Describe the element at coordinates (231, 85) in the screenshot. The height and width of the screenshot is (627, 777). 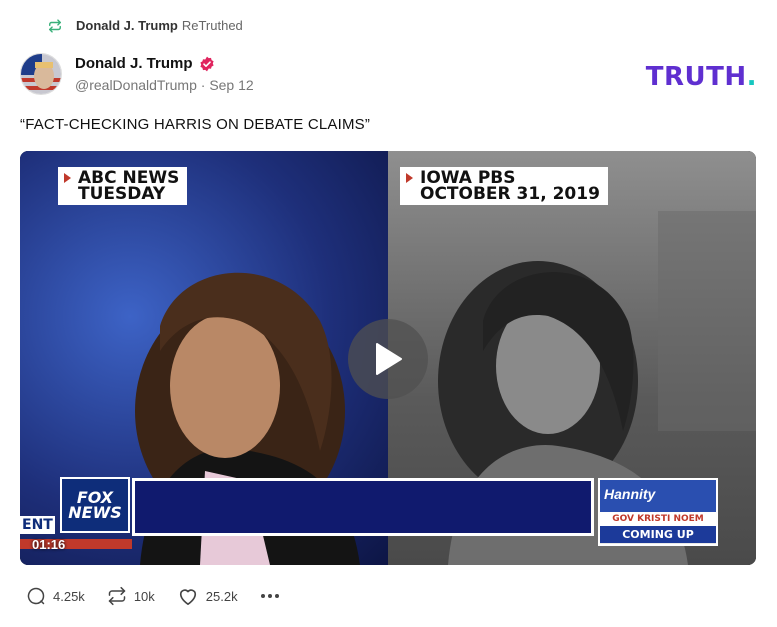
I see `post-date: Sep 12` at that location.